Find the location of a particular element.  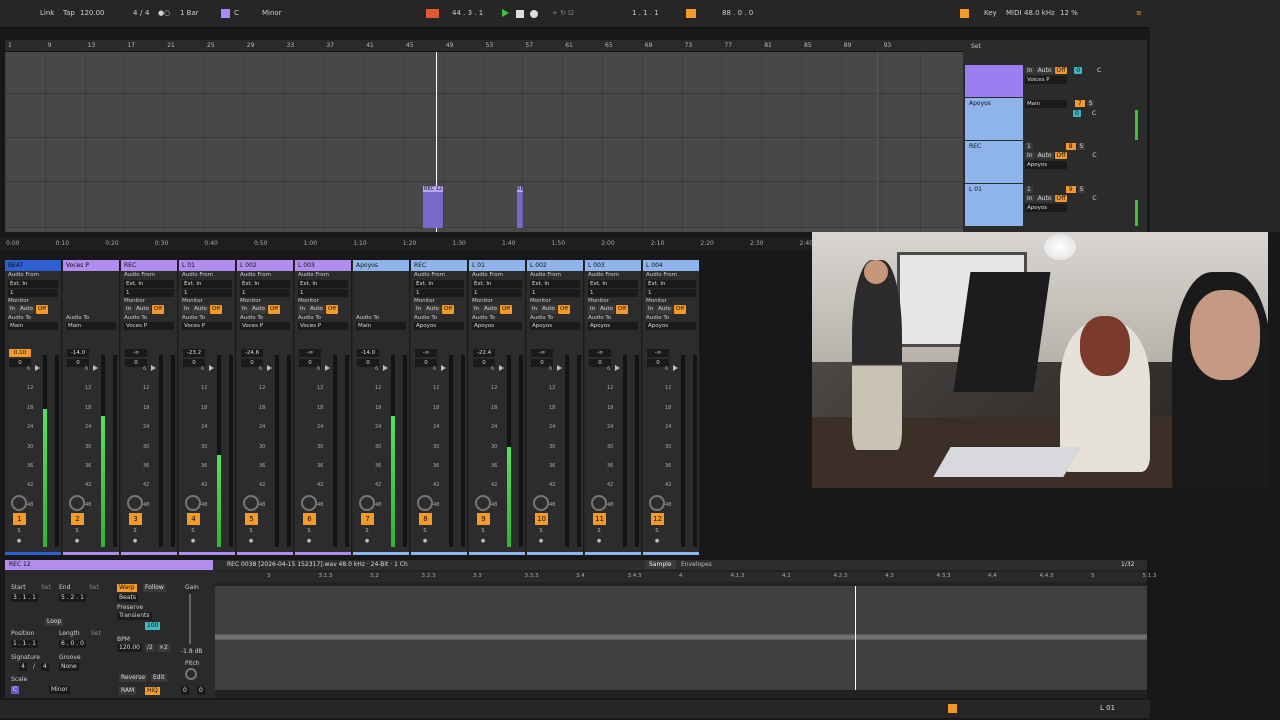

loop-start: 1 . 1 . 1 is located at coordinates (645, 13).